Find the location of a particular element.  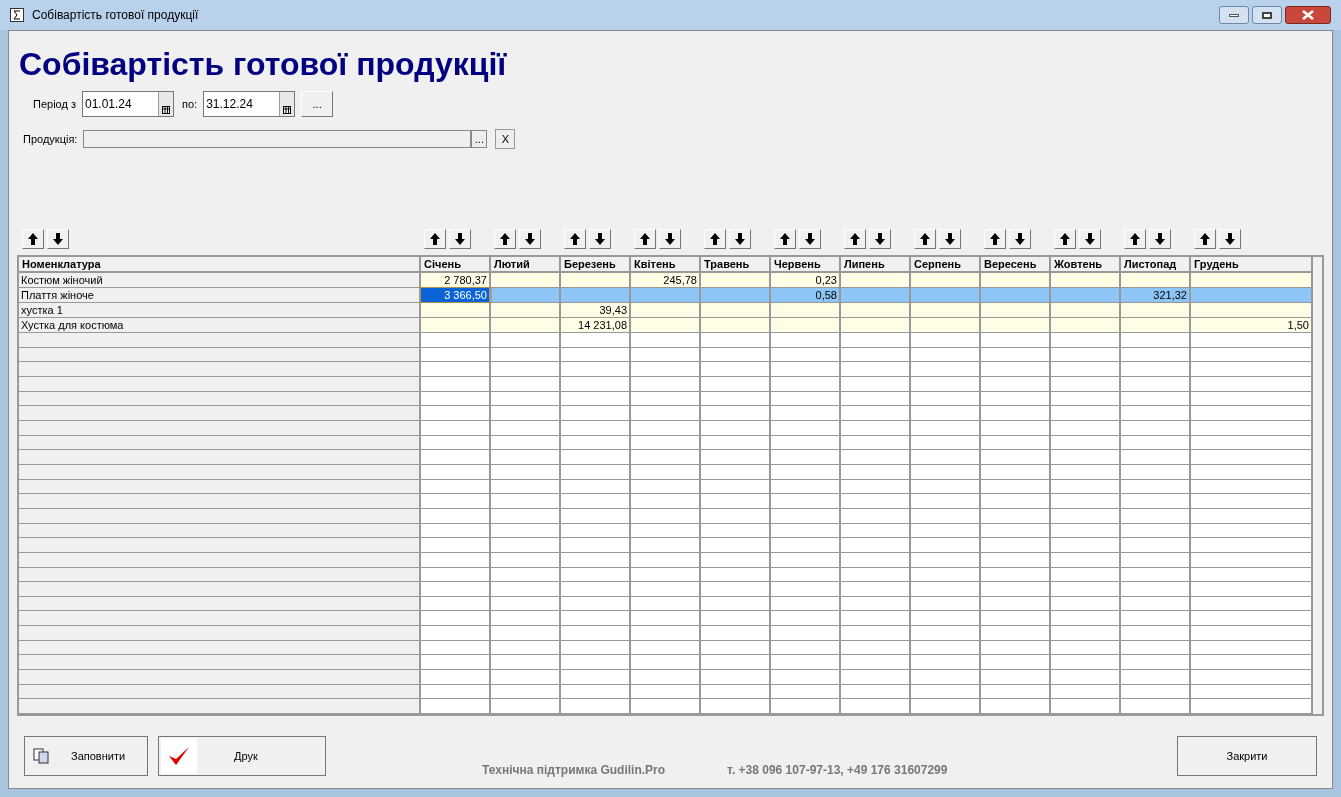

column-header: Червень is located at coordinates (806, 264).